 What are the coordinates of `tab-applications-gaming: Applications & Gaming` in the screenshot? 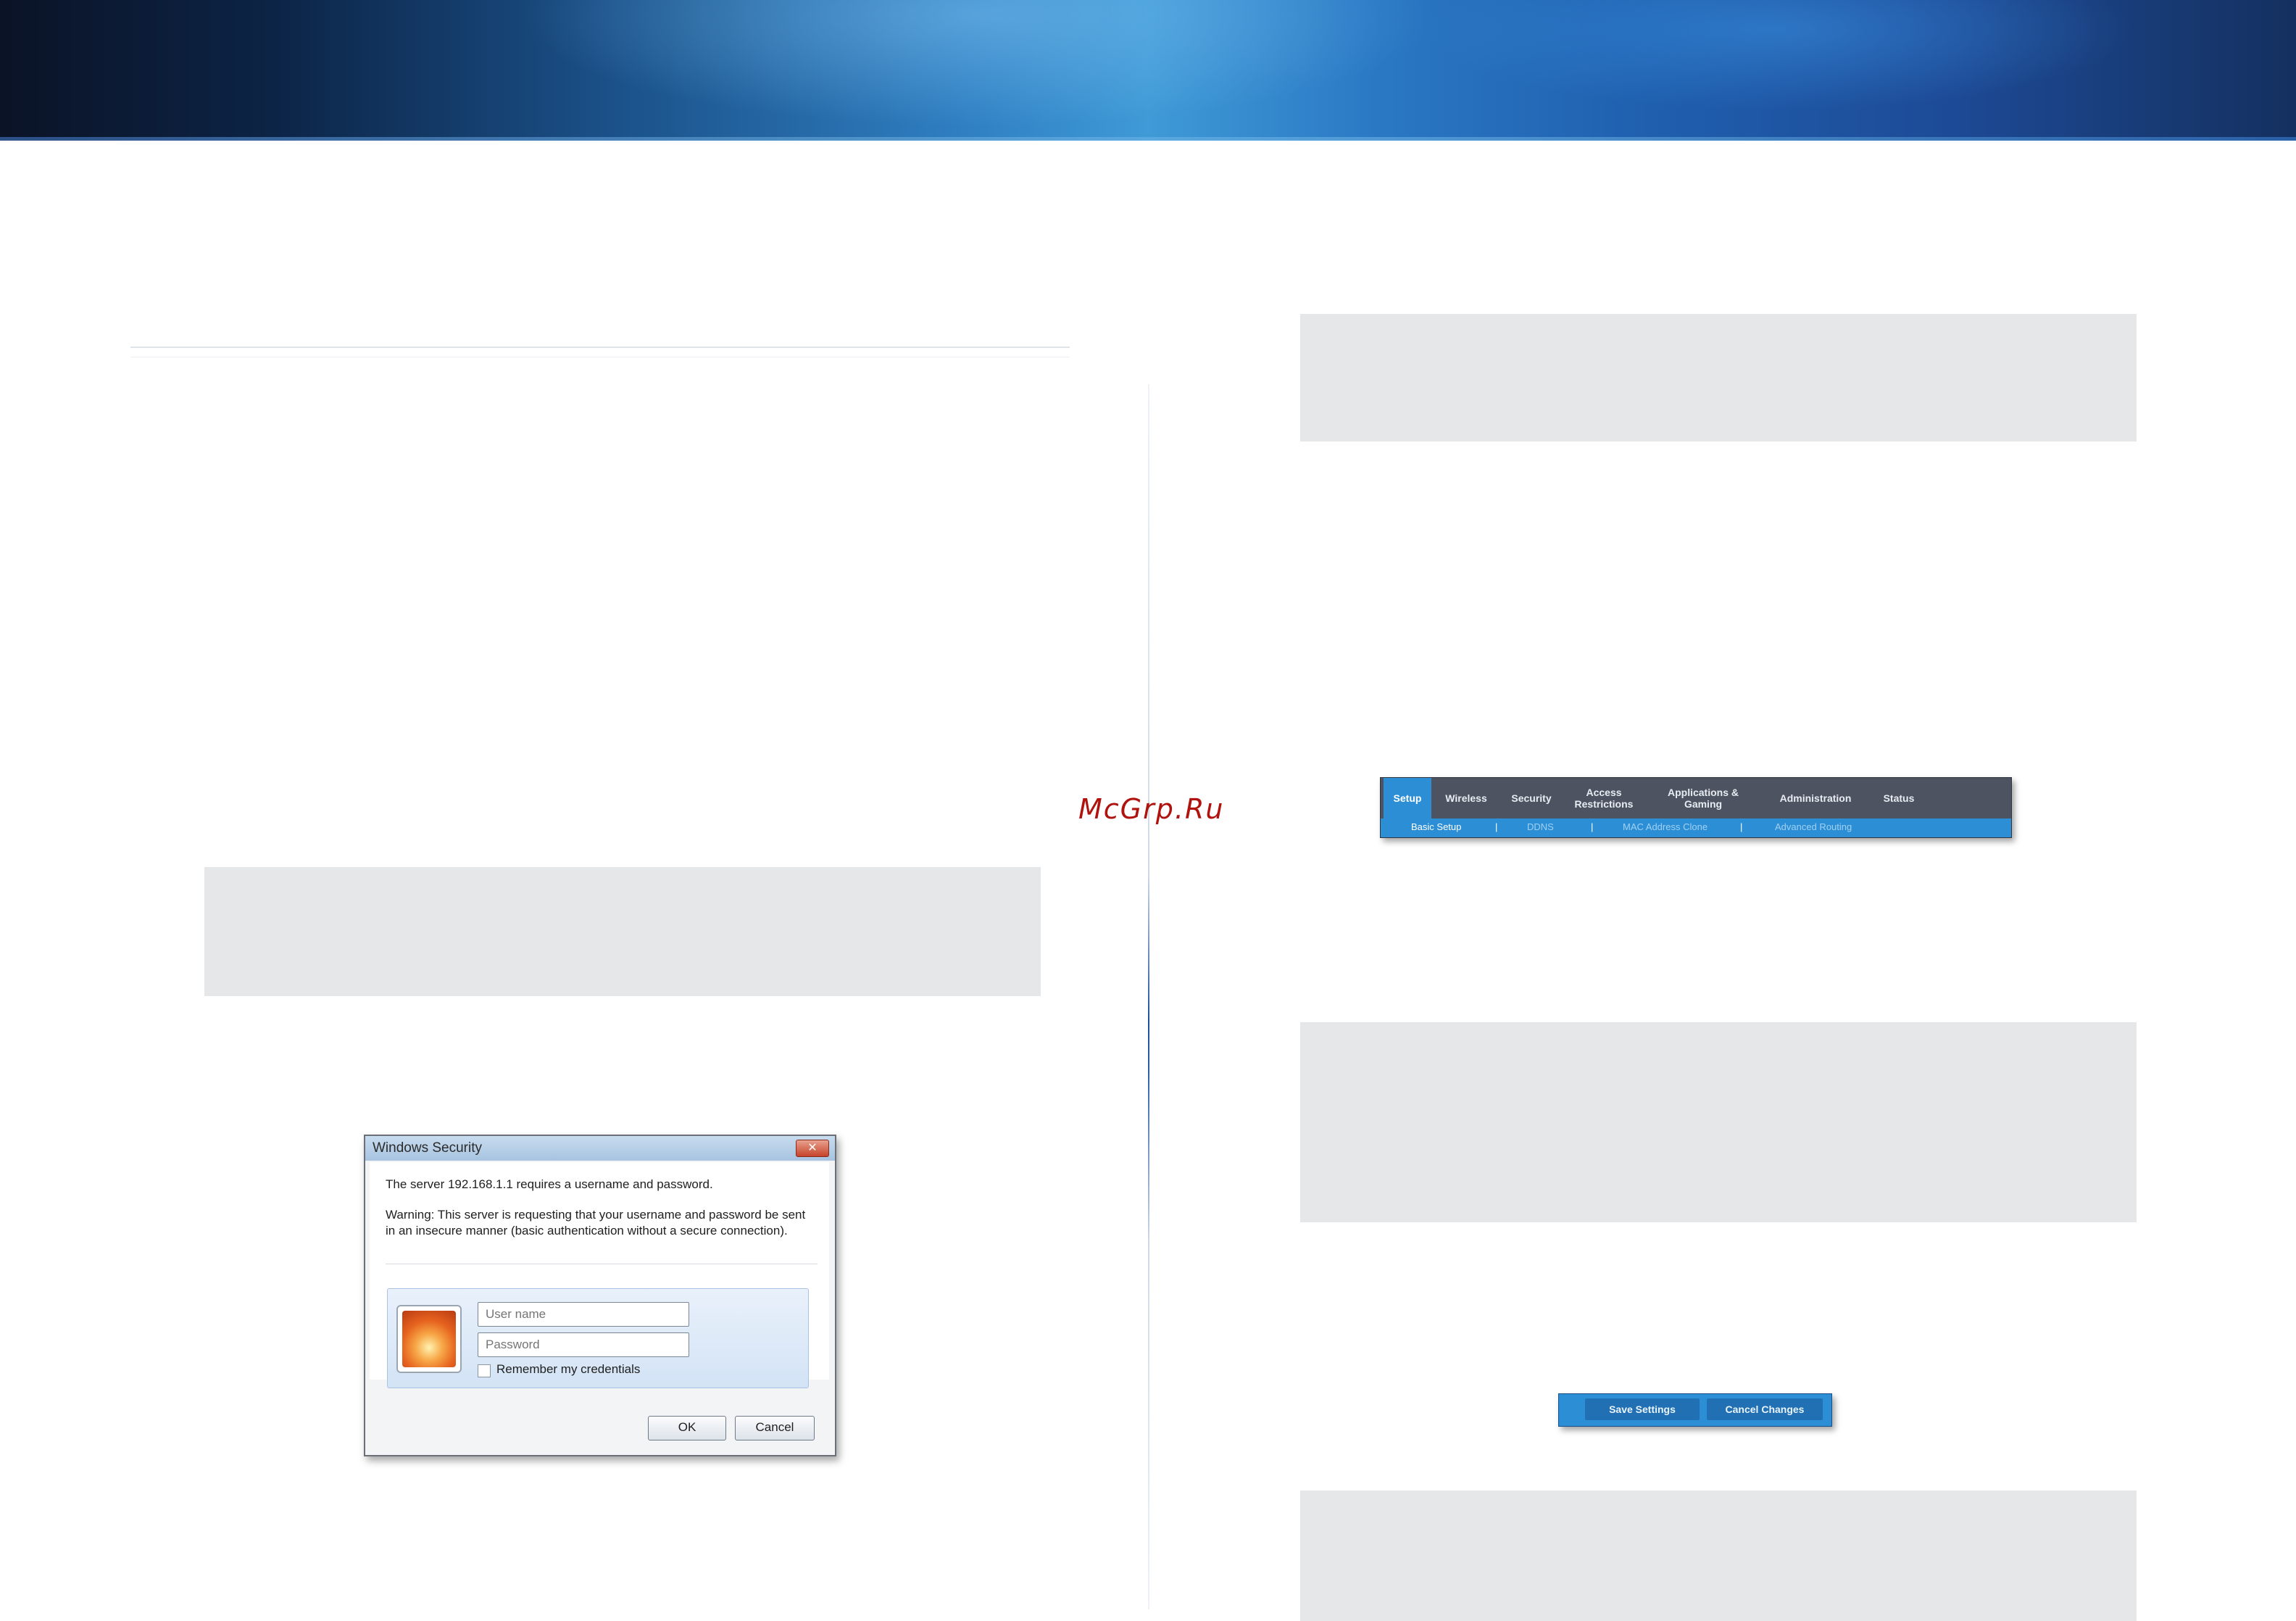 It's located at (1703, 798).